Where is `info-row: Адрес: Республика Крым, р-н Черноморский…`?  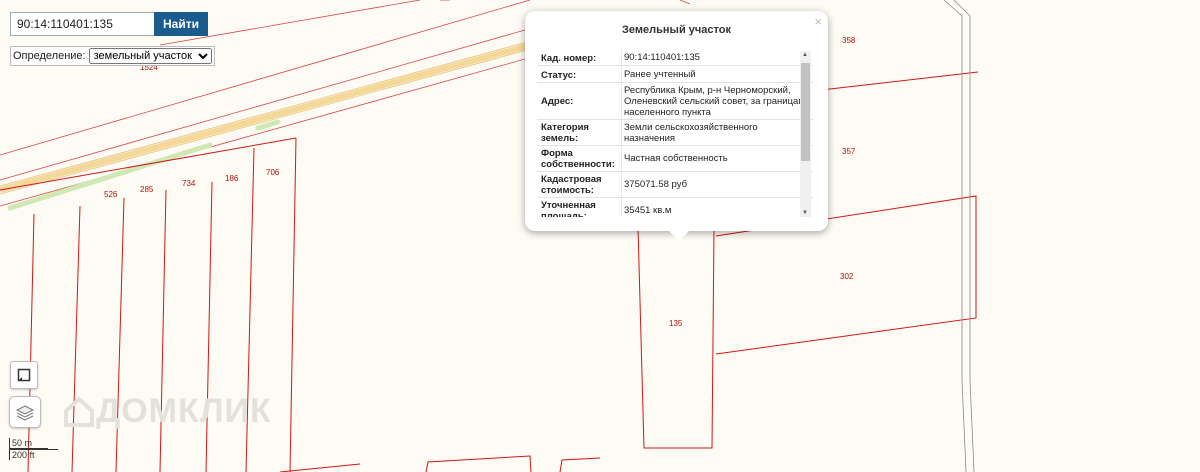
info-row: Адрес: Республика Крым, р-н Черноморский… is located at coordinates (675, 101).